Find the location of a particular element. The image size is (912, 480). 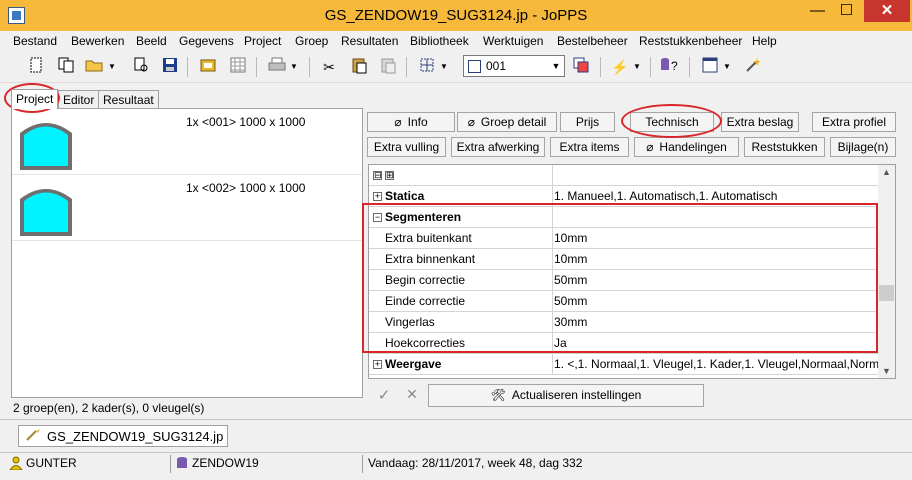

extra-hardware-button: Extra beslag is located at coordinates (760, 122).